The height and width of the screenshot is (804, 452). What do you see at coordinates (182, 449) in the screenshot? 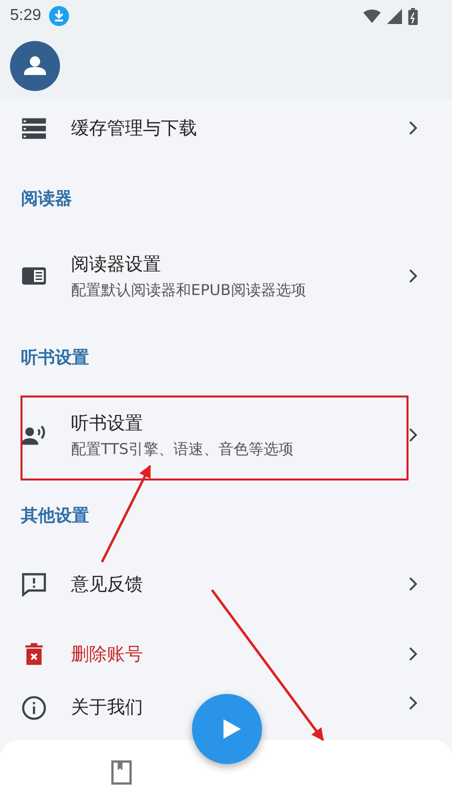
I see `item-subtitle: 配置TTS引擎、语速、音色等选项` at bounding box center [182, 449].